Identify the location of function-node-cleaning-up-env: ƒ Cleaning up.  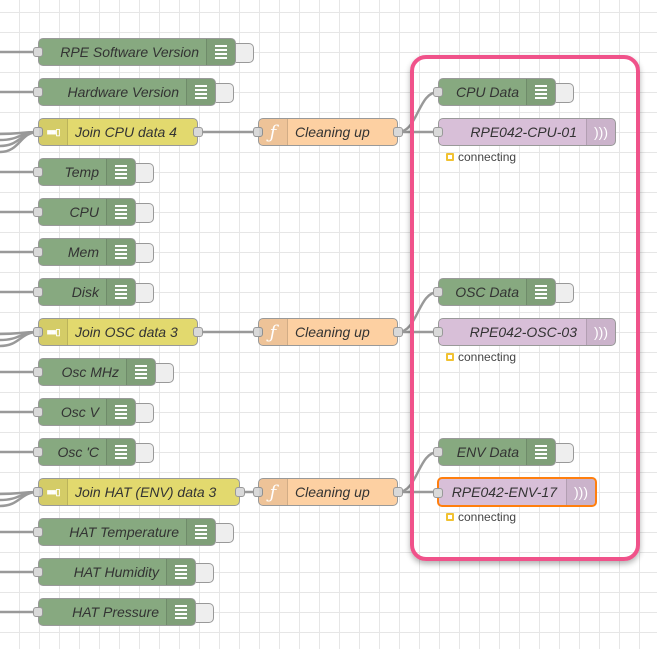
(328, 492).